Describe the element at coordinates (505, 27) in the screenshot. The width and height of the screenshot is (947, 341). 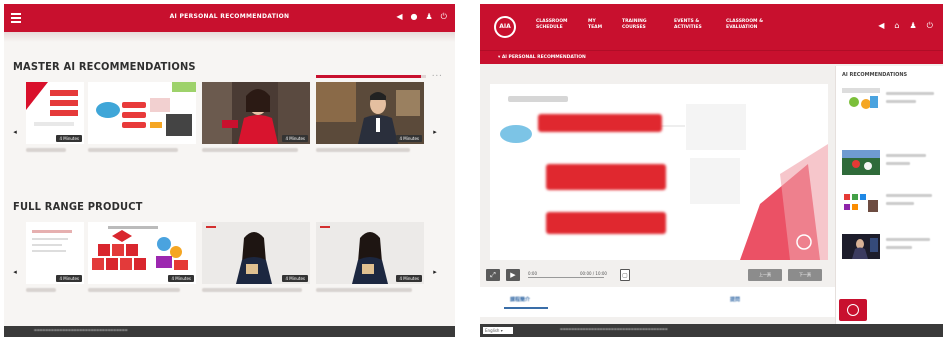
I see `brand-logo: AIA` at that location.